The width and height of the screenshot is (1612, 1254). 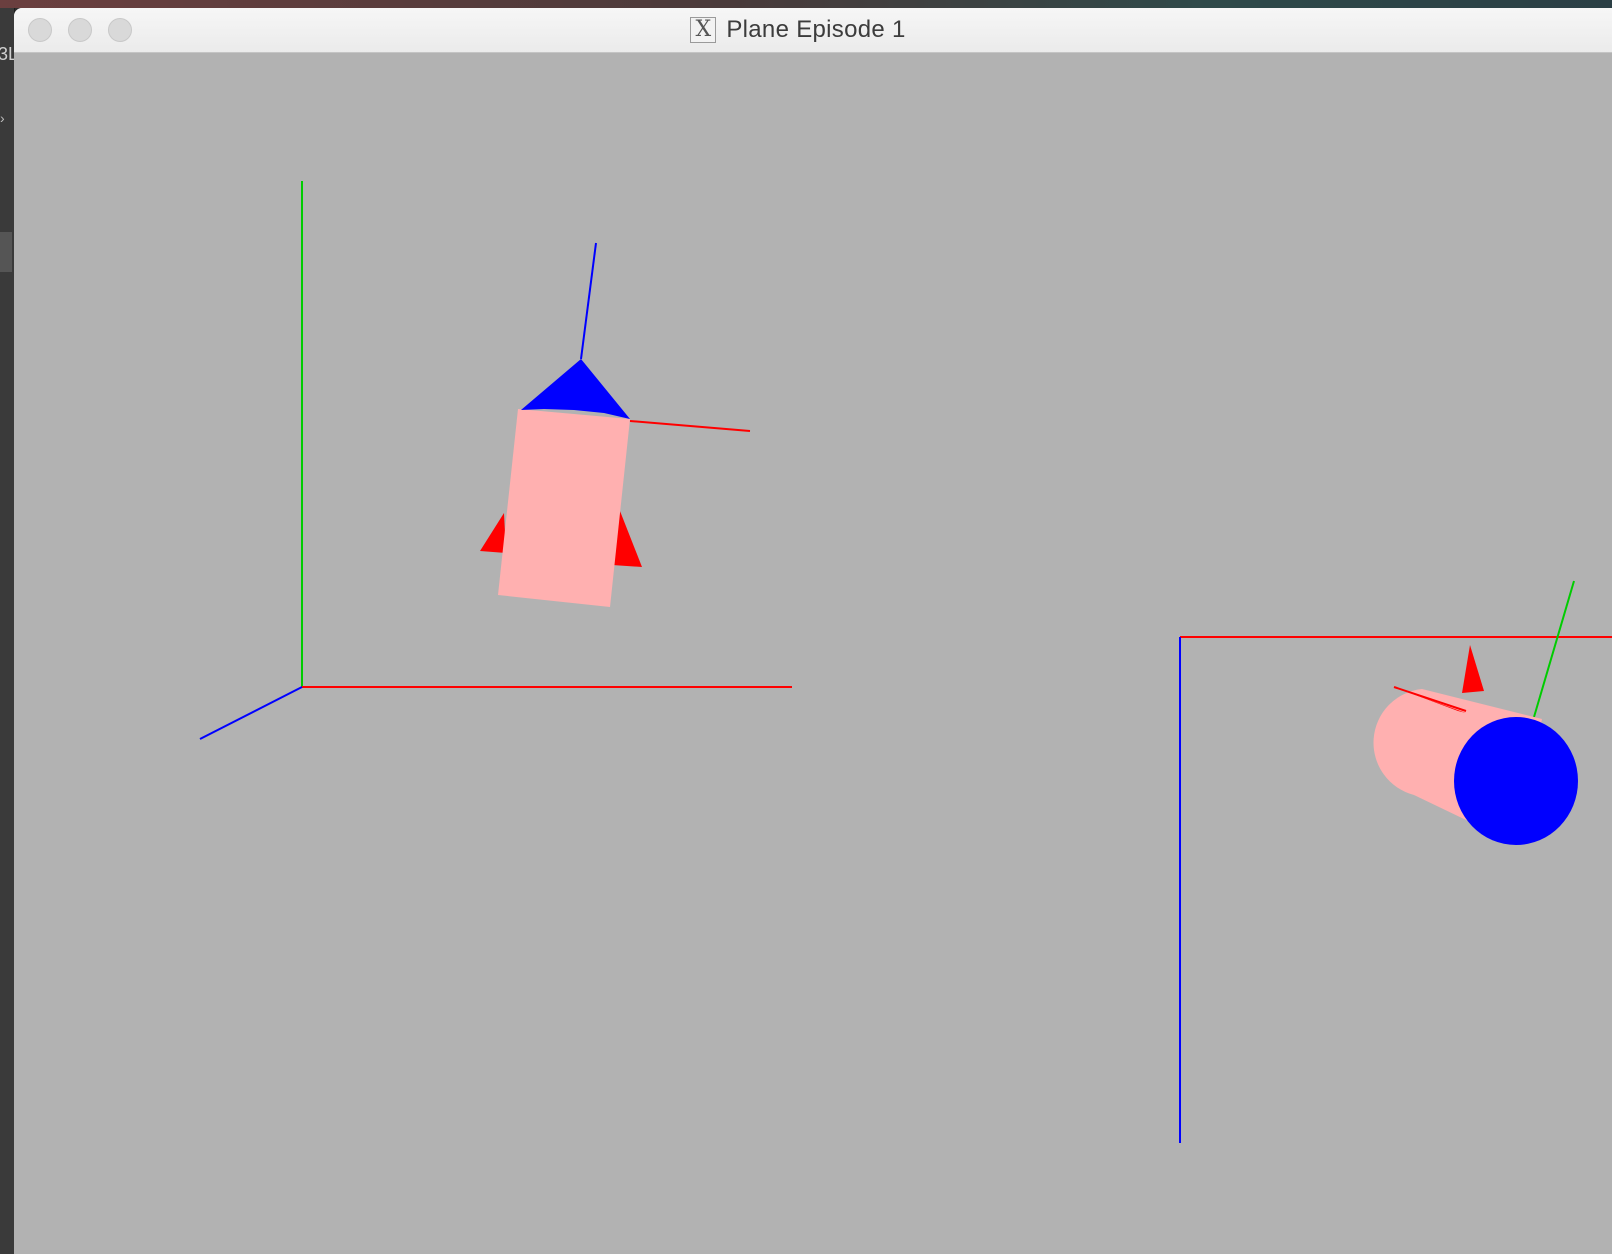 I want to click on window-titlebar: X Plane Episode 1, so click(x=813, y=30).